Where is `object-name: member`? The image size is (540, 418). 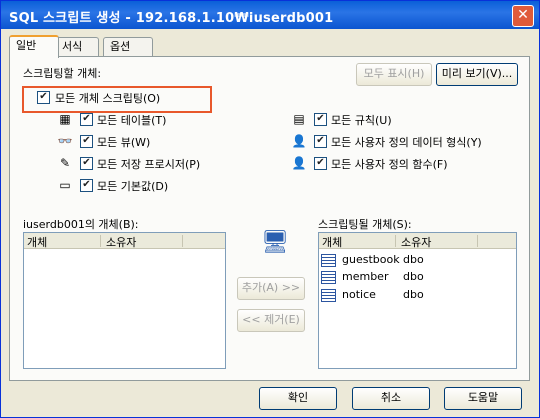
object-name: member is located at coordinates (365, 276).